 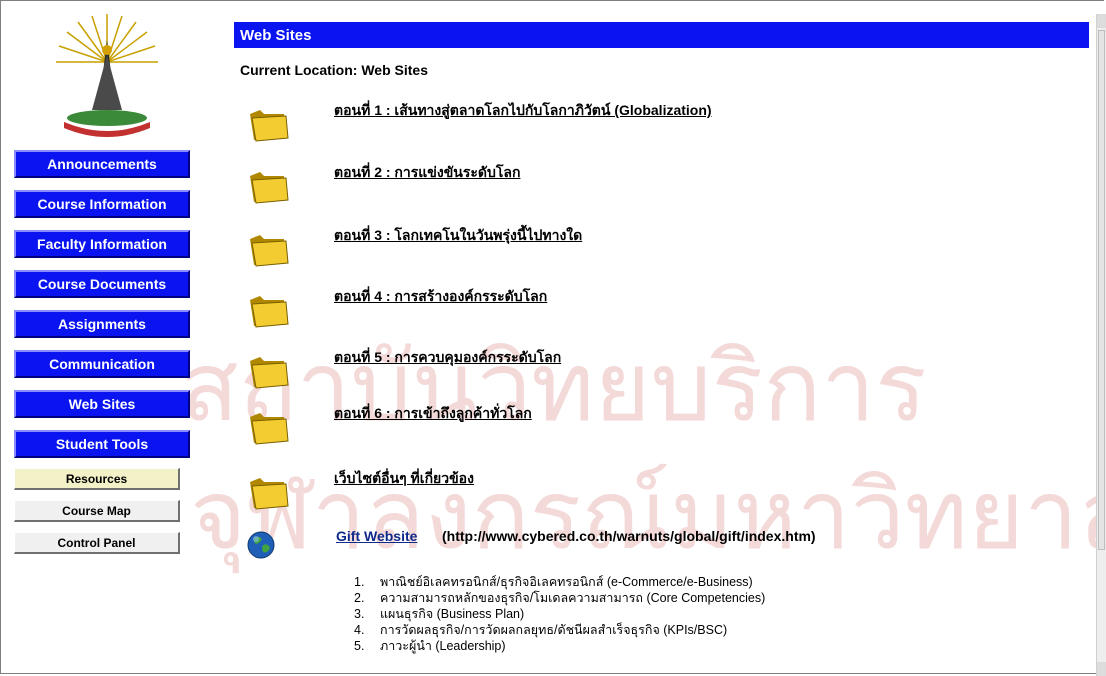 What do you see at coordinates (1101, 21) in the screenshot?
I see `scroll-up-arrow-icon` at bounding box center [1101, 21].